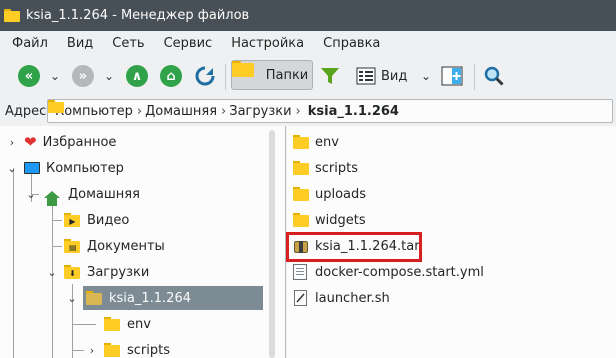 The width and height of the screenshot is (616, 358). Describe the element at coordinates (104, 194) in the screenshot. I see `tree-item-label: Домашняя` at that location.